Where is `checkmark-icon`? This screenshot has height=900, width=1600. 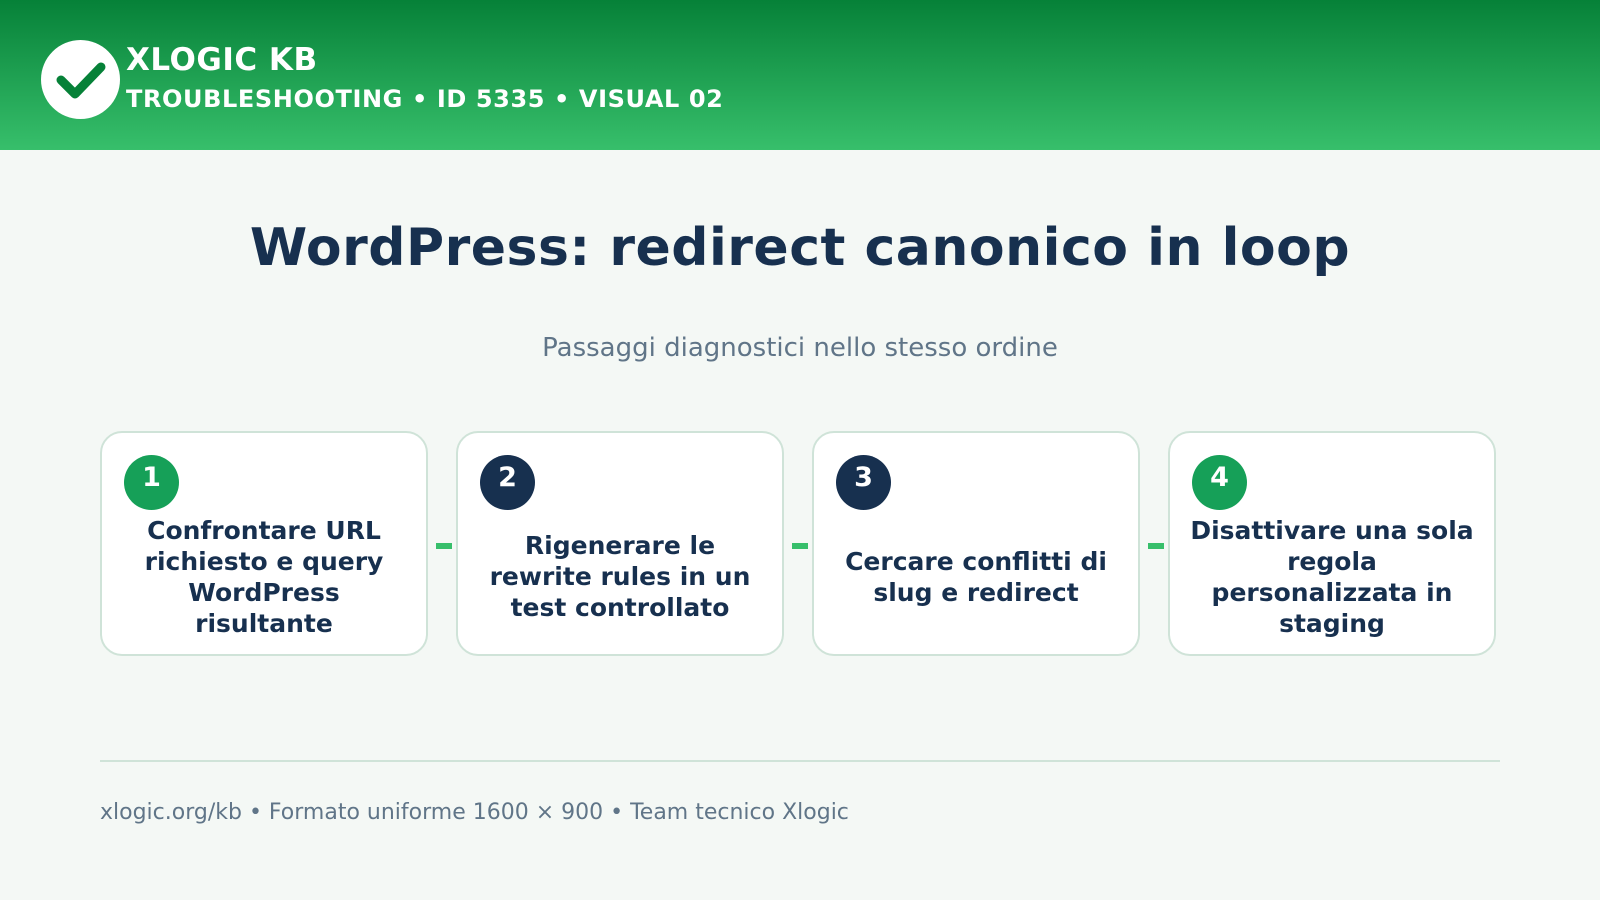 checkmark-icon is located at coordinates (81, 80).